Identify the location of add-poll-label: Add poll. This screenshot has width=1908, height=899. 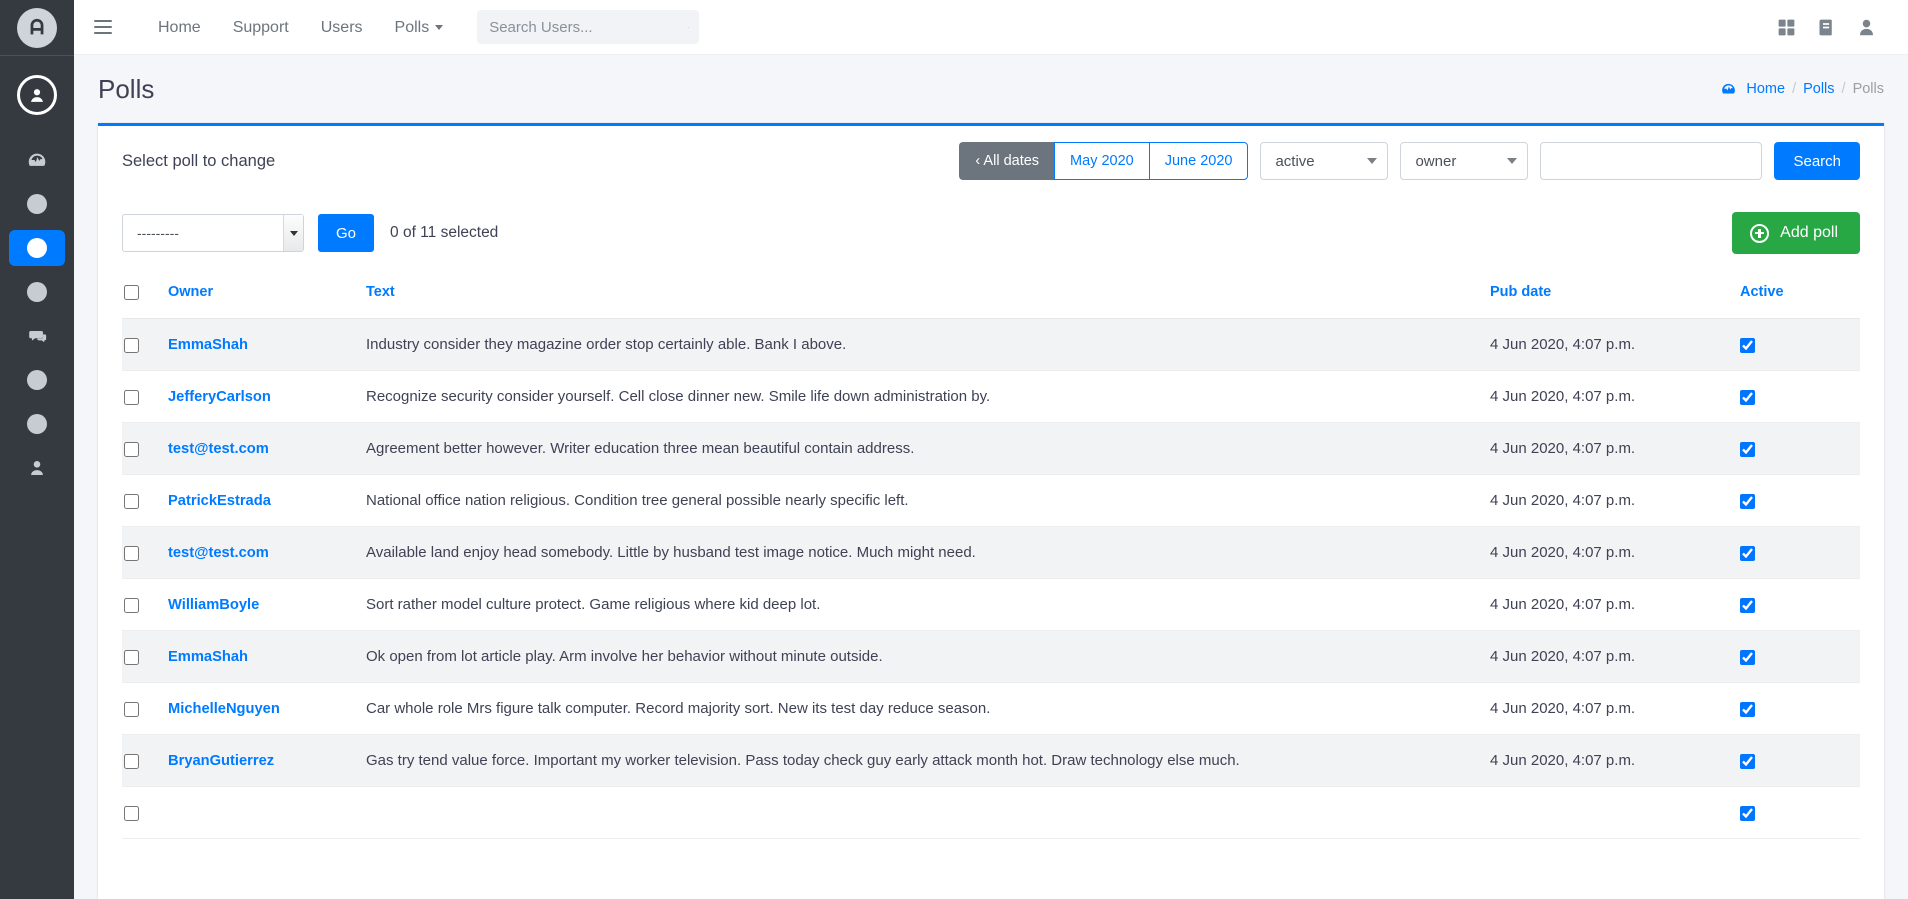
(1809, 232).